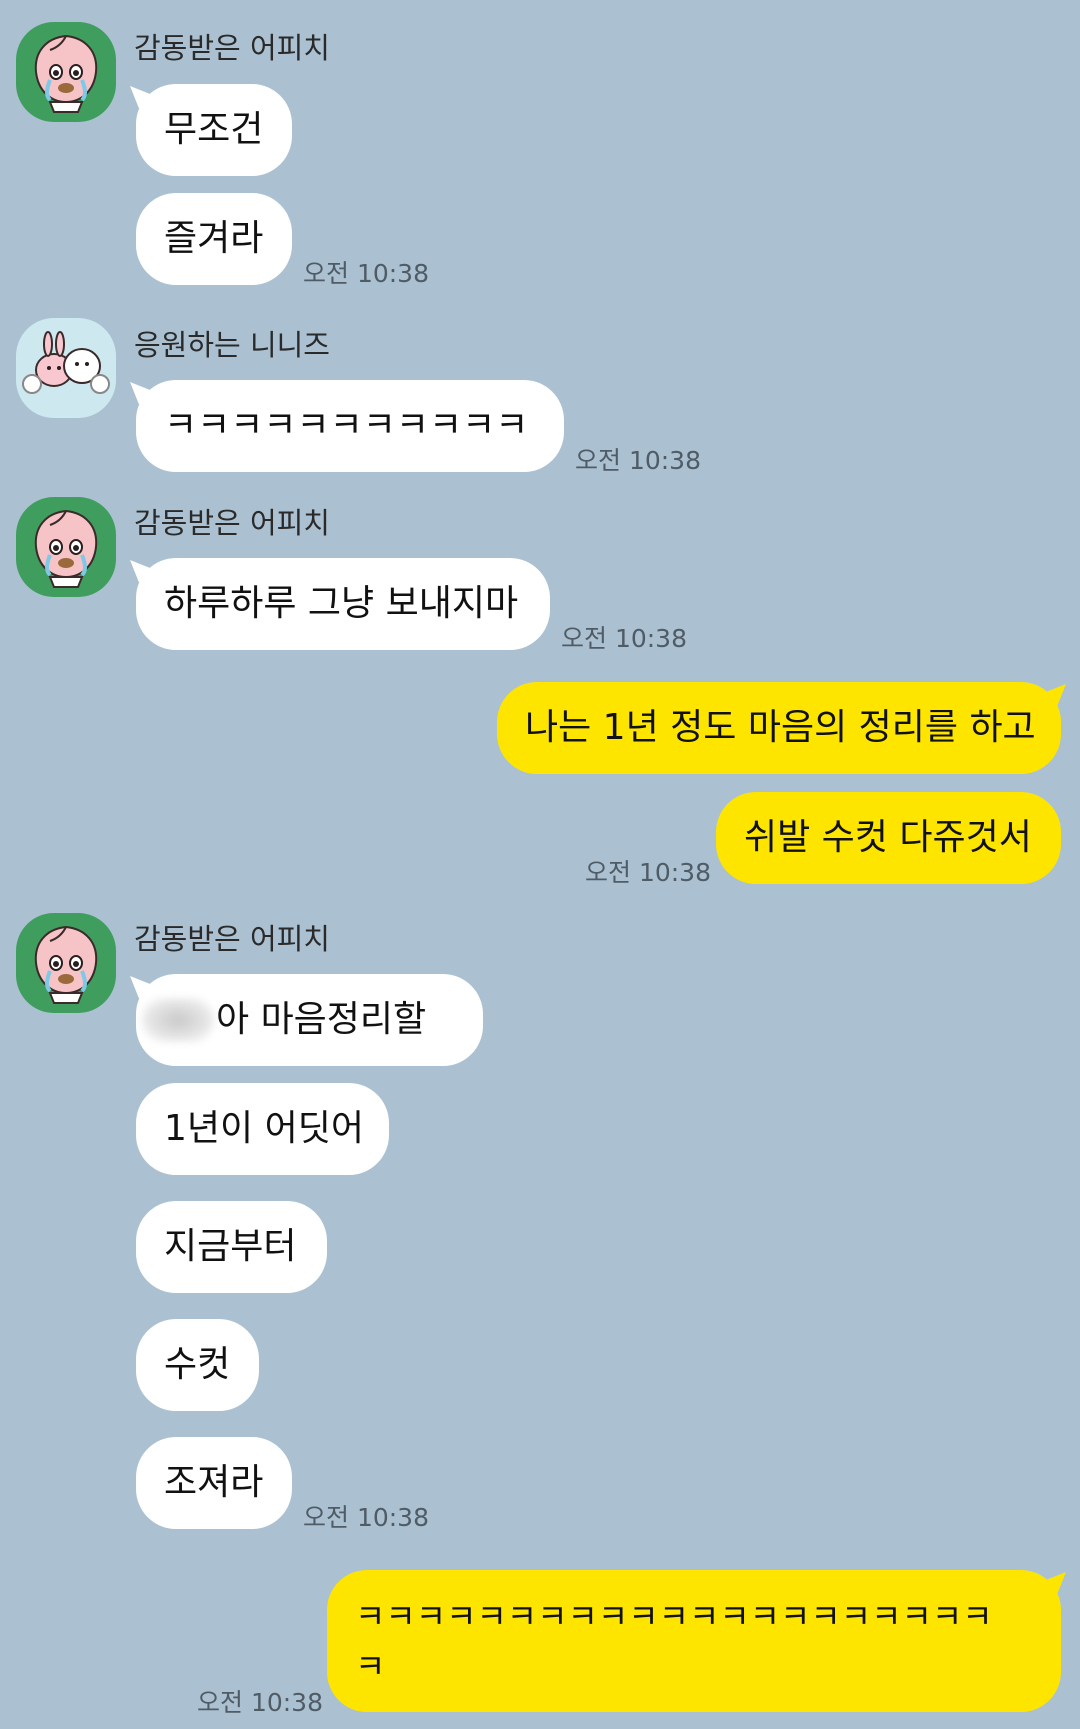 This screenshot has height=1729, width=1080. I want to click on message-bubble: ㅋㅋㅋㅋㅋㅋㅋㅋㅋㅋㅋ, so click(350, 426).